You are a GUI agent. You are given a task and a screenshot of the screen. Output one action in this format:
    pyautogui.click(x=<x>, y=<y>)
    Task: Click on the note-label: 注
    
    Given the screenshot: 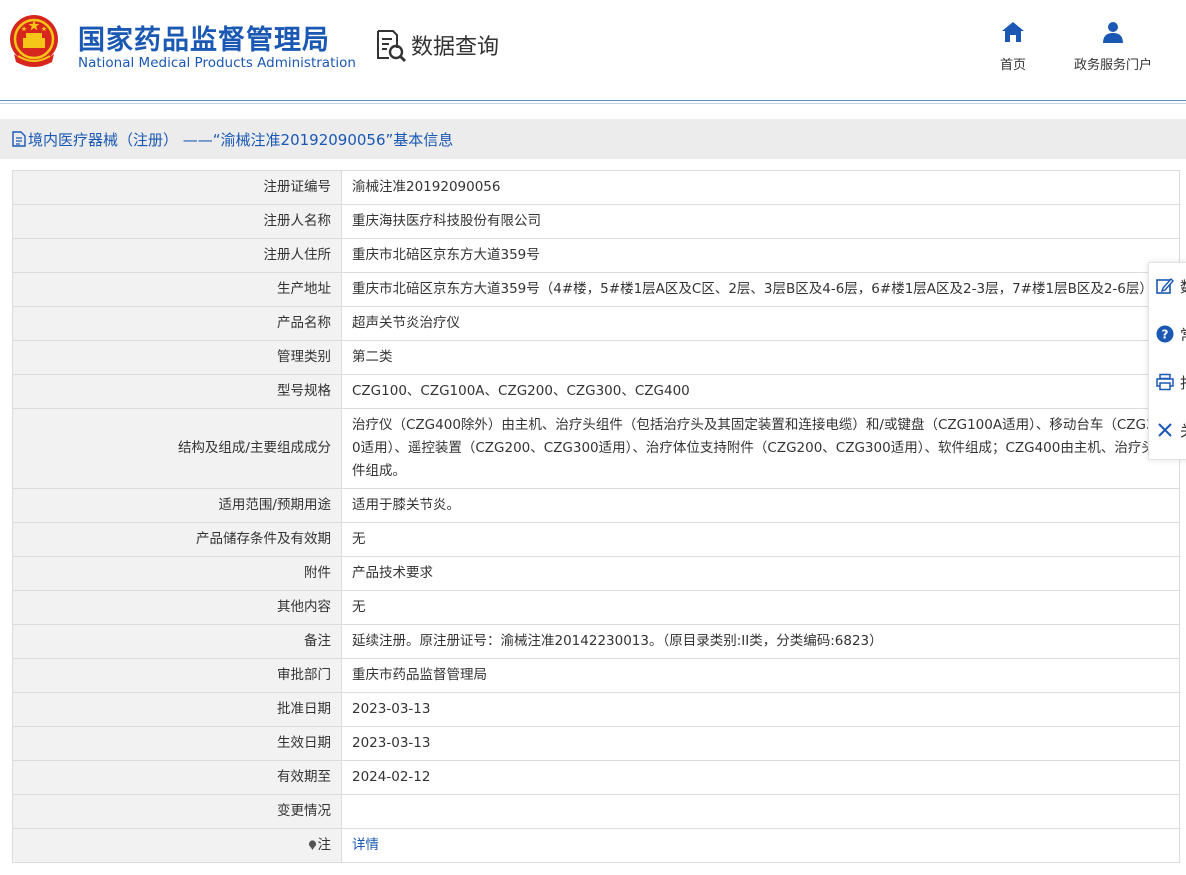 What is the action you would take?
    pyautogui.click(x=324, y=845)
    